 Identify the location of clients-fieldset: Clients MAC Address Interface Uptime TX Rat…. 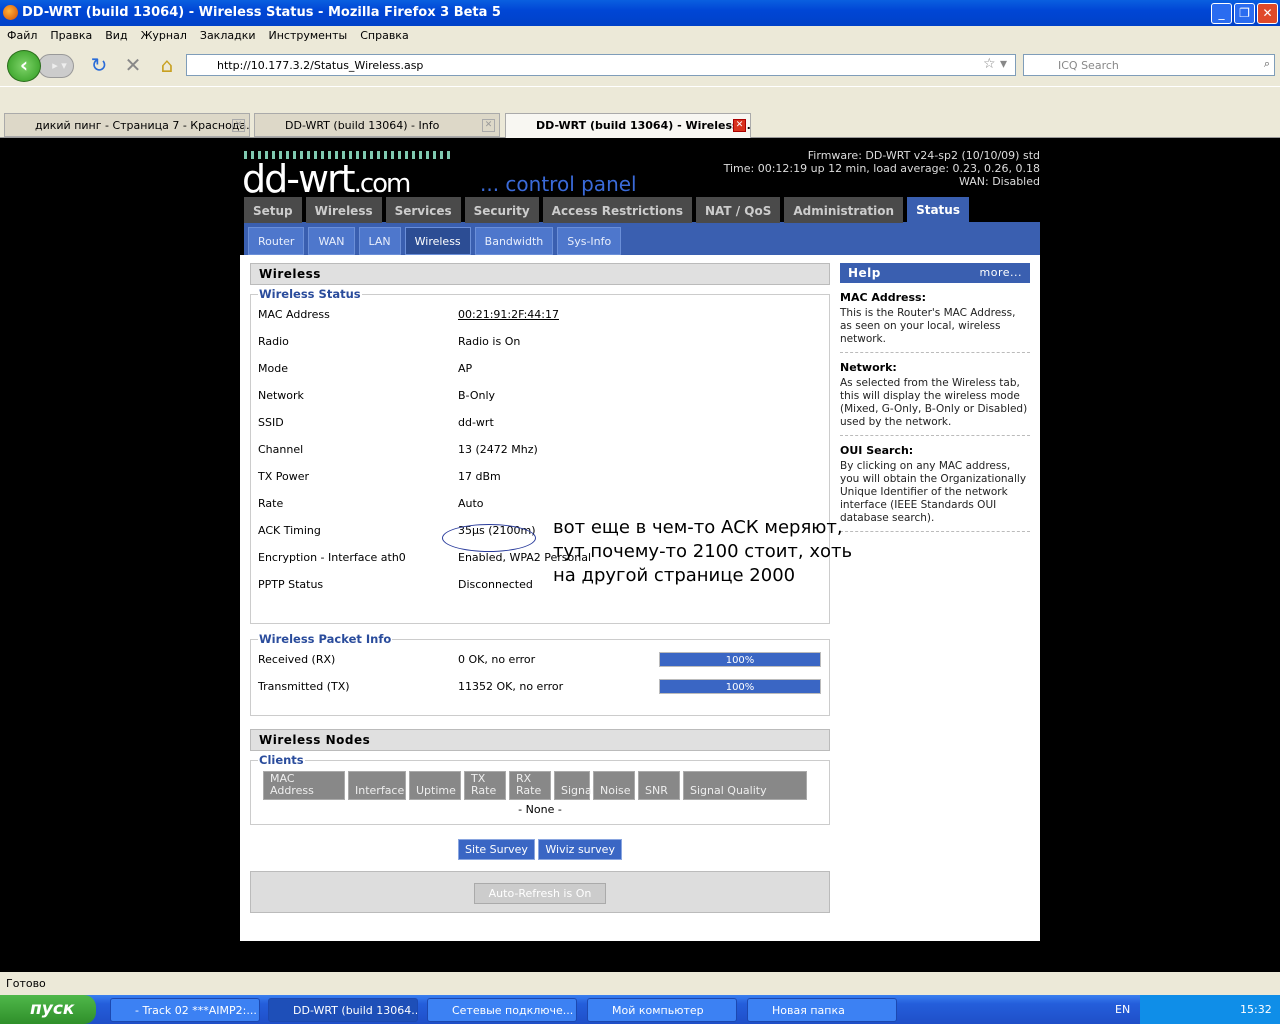
(540, 789).